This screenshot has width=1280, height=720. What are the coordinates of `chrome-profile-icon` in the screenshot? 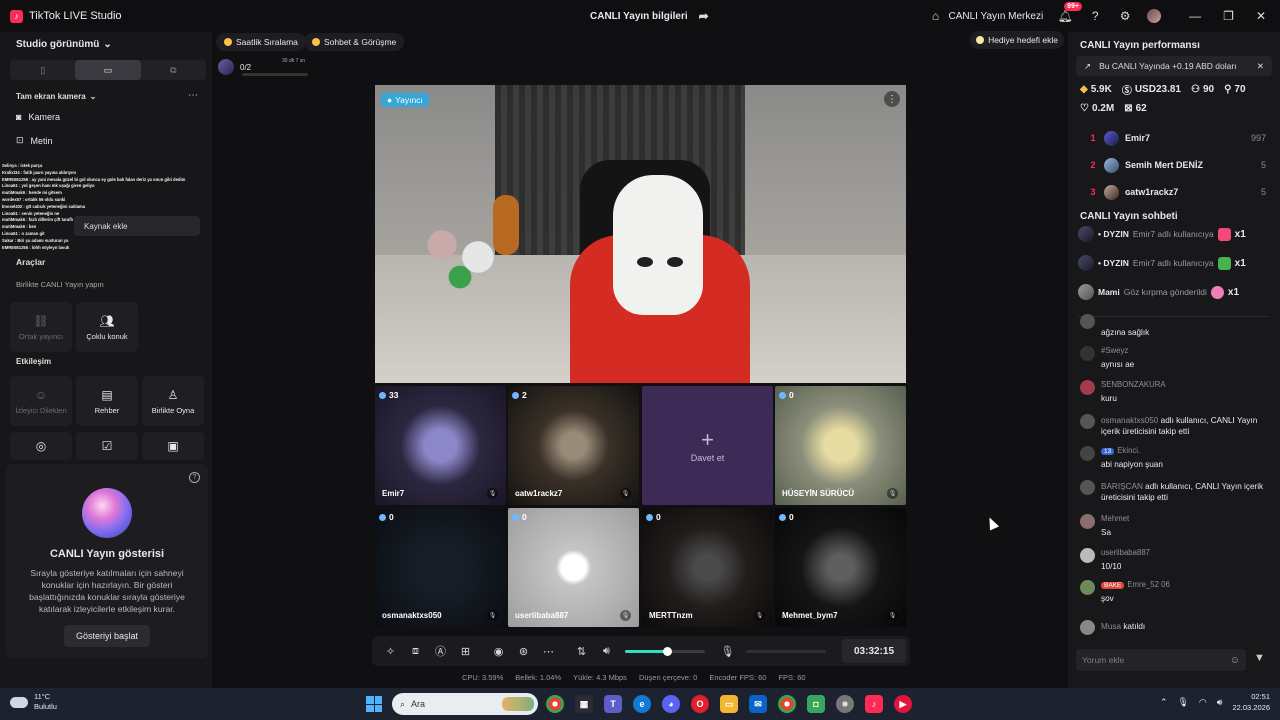 It's located at (787, 704).